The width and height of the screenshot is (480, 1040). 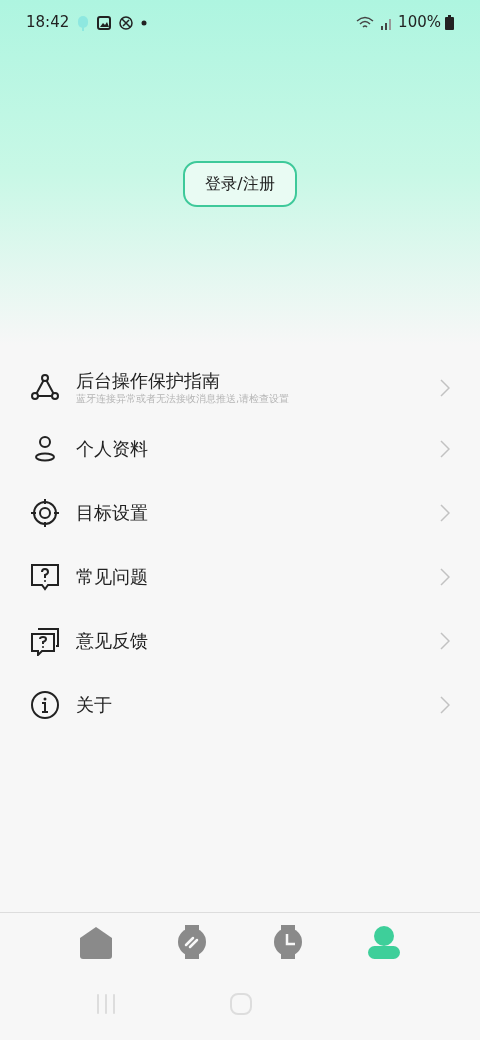 What do you see at coordinates (48, 23) in the screenshot?
I see `status-time: 18:42` at bounding box center [48, 23].